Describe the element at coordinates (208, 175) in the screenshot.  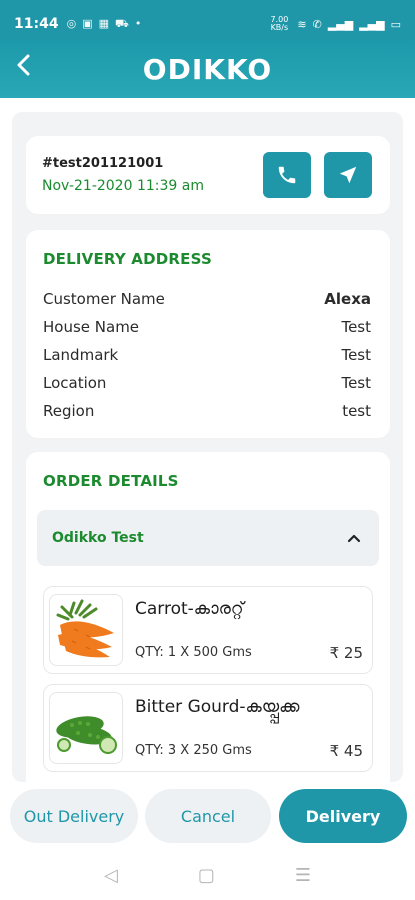
I see `order-summary-card: #test201121001 Nov-21-2020 11:39 am` at that location.